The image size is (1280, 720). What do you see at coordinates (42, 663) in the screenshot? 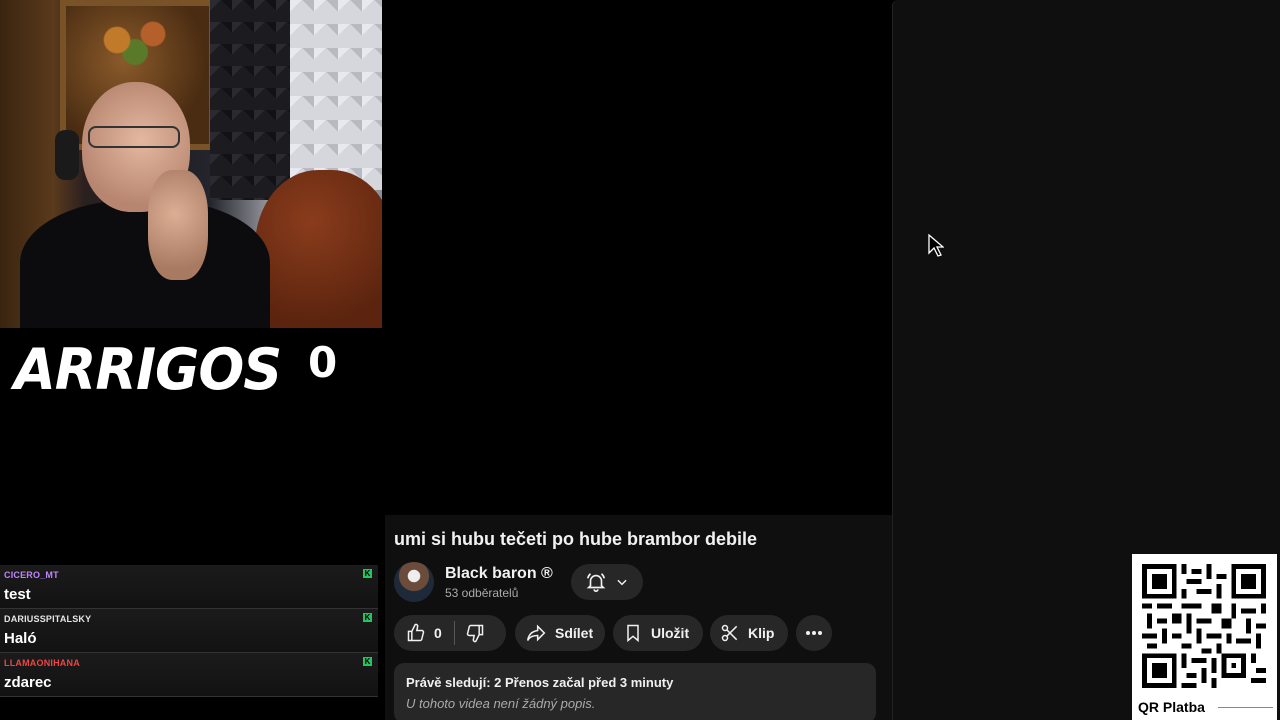
I see `chat-username: LLAMAONIHANA` at bounding box center [42, 663].